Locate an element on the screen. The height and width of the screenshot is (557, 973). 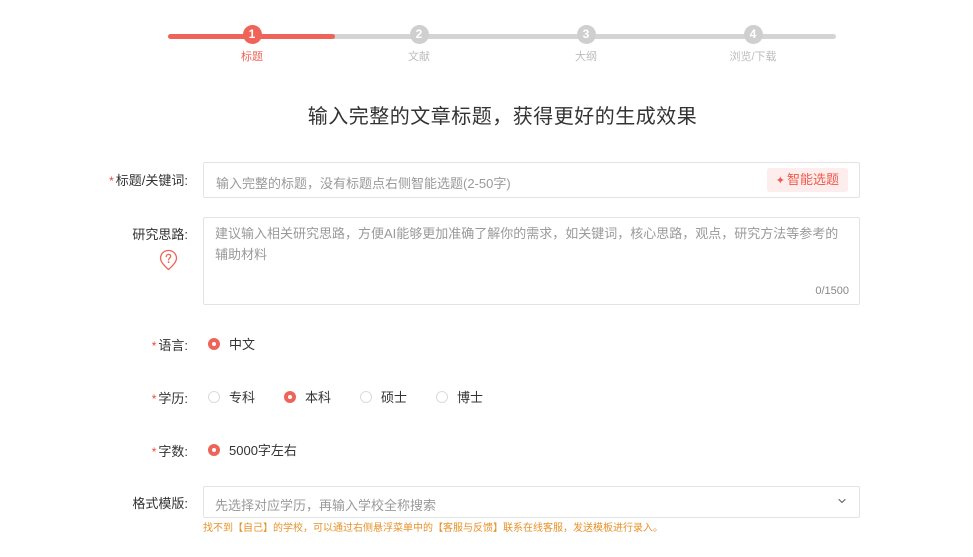
language-label-text: 语言: is located at coordinates (173, 345).